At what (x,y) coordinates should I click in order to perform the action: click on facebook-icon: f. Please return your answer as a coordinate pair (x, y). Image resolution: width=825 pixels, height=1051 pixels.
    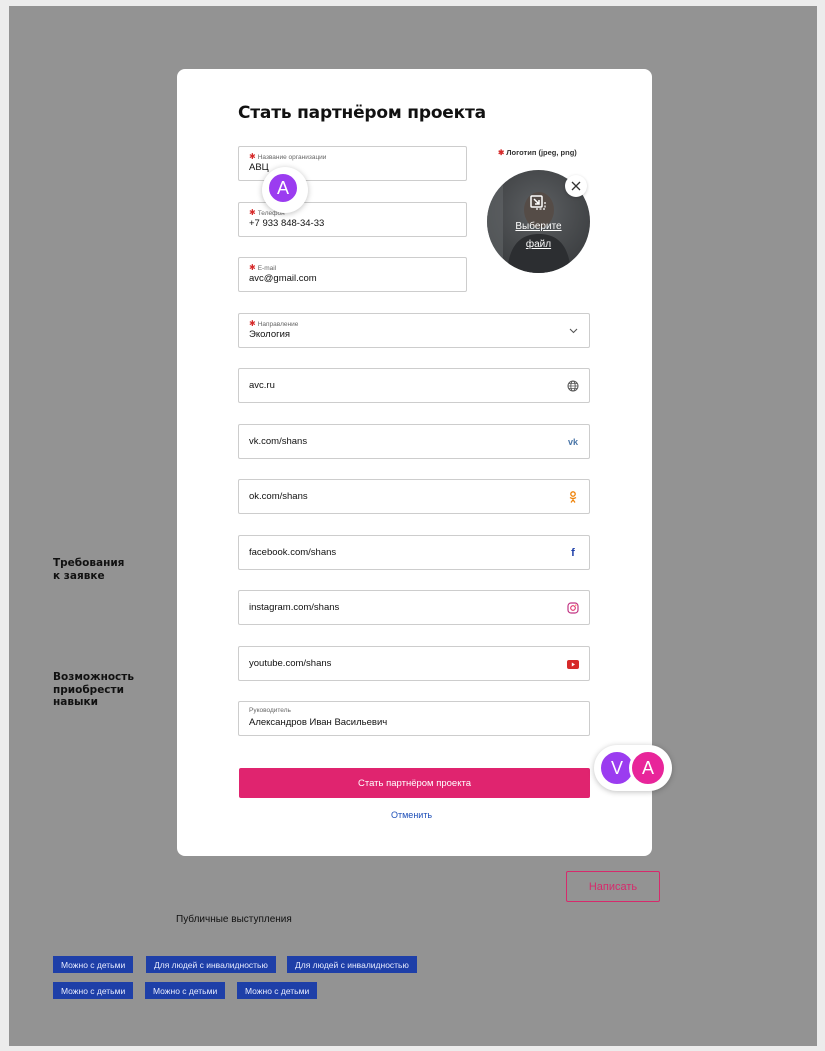
    Looking at the image, I should click on (573, 553).